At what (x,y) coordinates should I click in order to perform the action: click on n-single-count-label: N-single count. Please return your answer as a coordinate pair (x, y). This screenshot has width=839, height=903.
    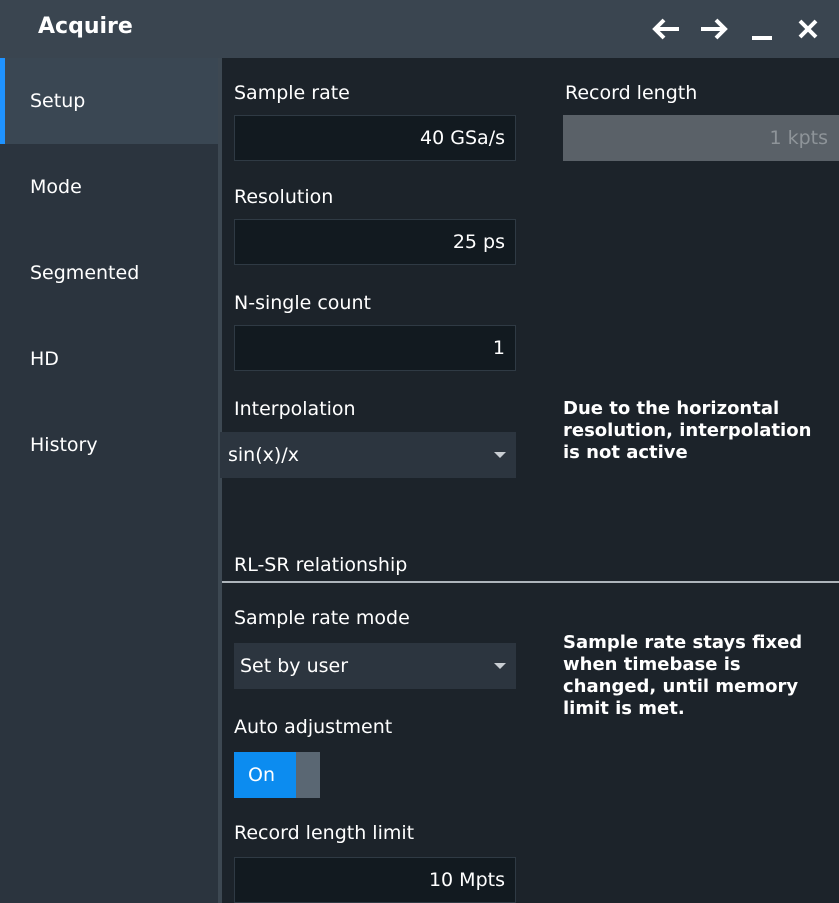
    Looking at the image, I should click on (302, 303).